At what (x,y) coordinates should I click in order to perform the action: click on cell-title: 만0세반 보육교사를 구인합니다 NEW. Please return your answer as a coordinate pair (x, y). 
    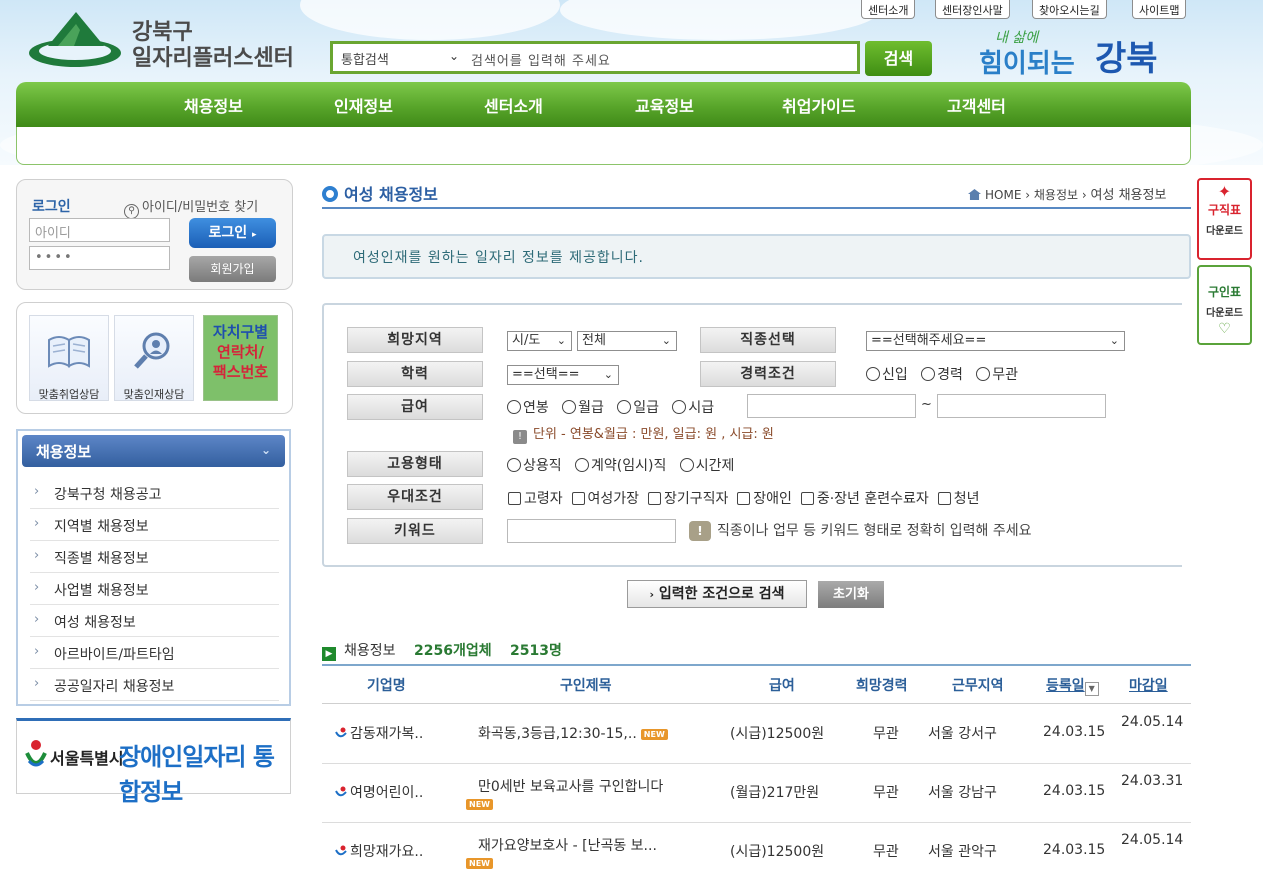
    Looking at the image, I should click on (564, 794).